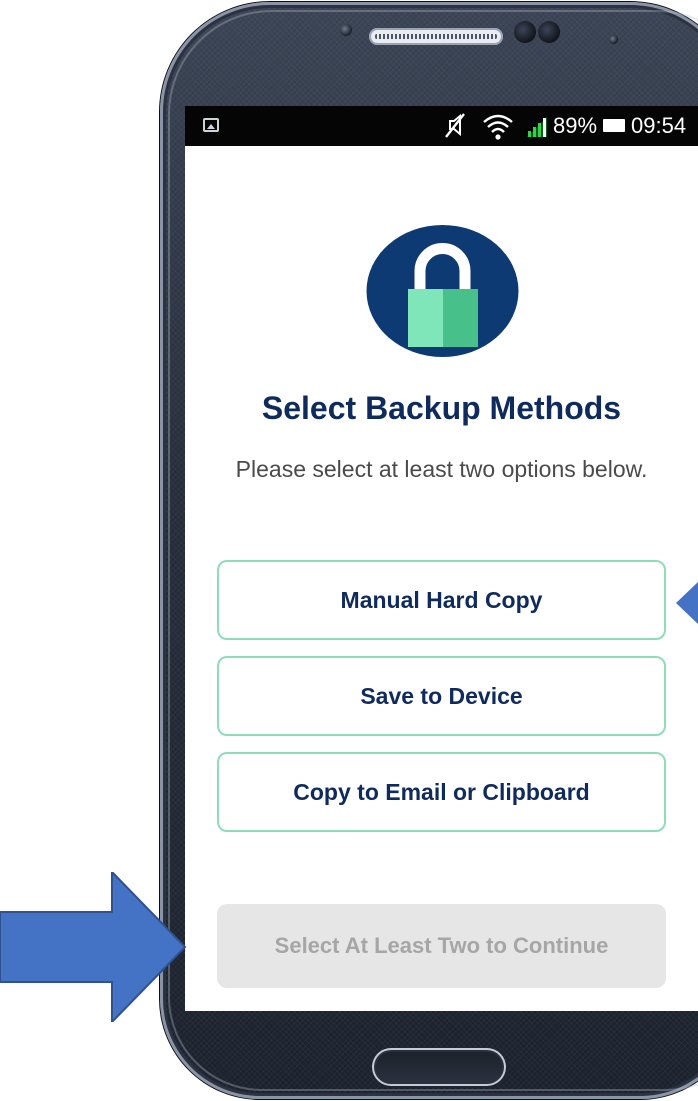 The image size is (698, 1101). Describe the element at coordinates (613, 39) in the screenshot. I see `front-camera` at that location.